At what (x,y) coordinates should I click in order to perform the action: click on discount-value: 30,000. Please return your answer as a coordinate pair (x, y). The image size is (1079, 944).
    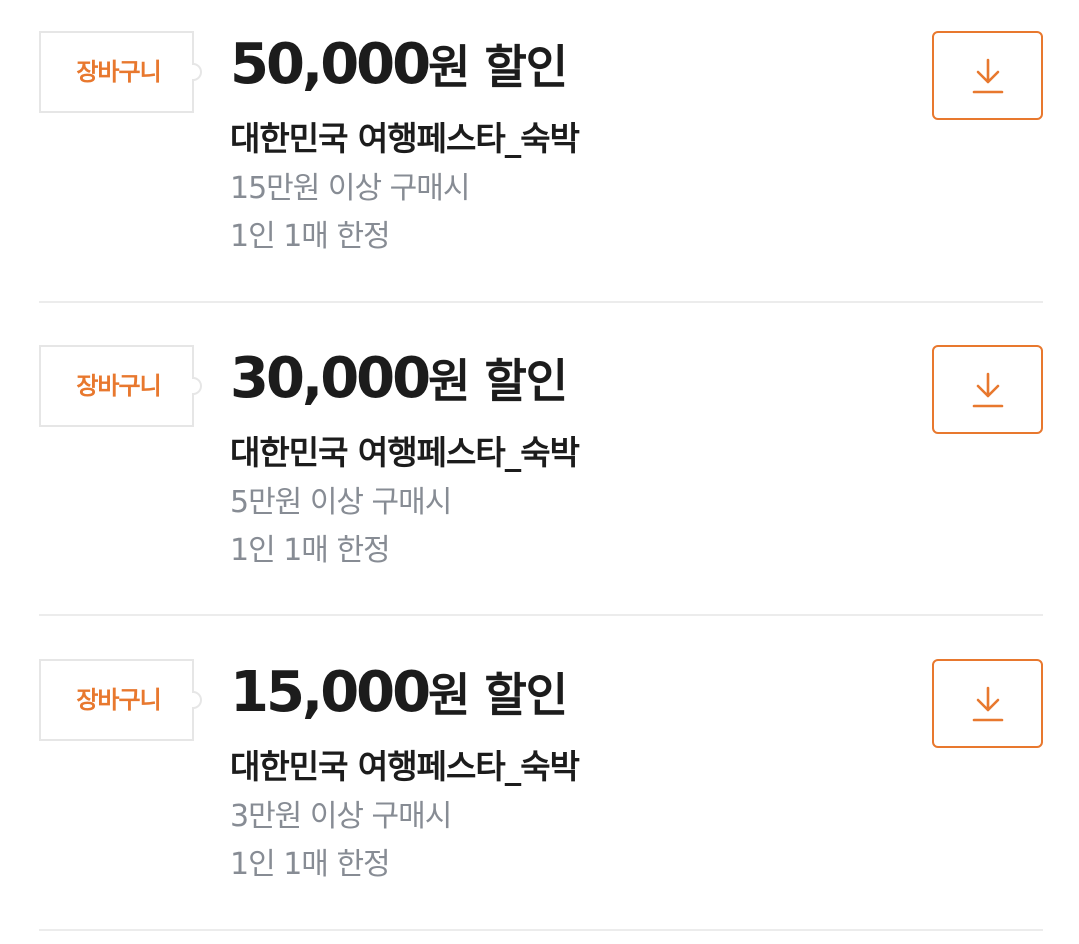
    Looking at the image, I should click on (330, 378).